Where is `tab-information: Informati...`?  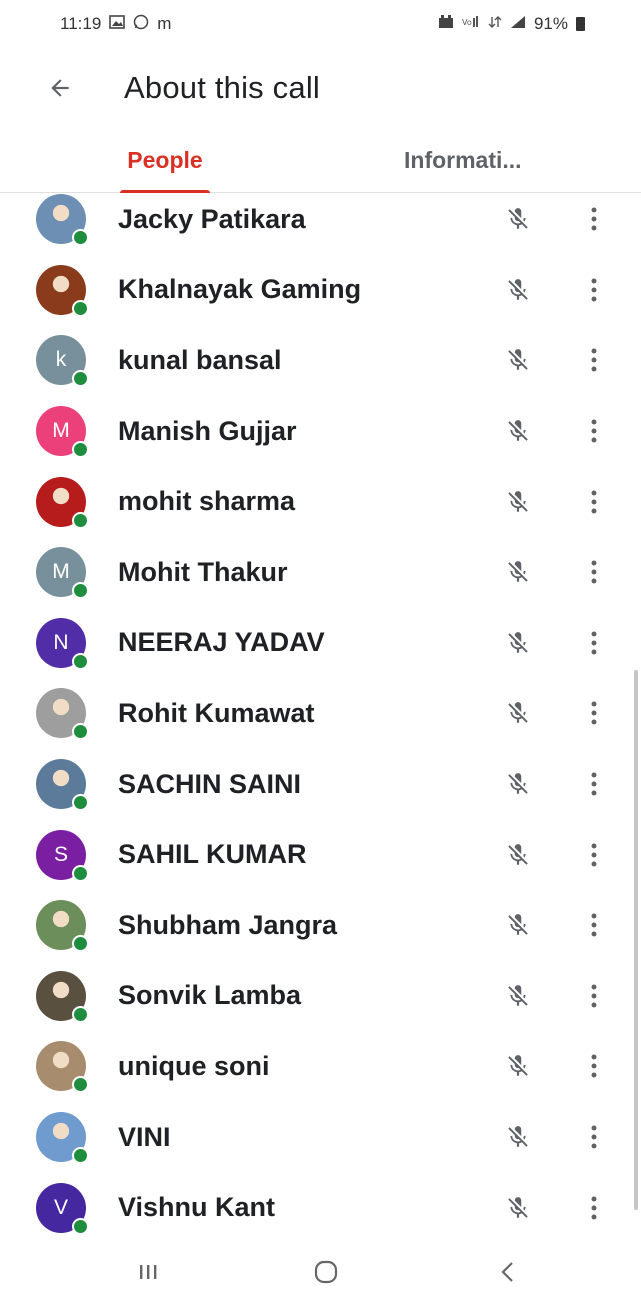
tab-information: Informati... is located at coordinates (463, 160).